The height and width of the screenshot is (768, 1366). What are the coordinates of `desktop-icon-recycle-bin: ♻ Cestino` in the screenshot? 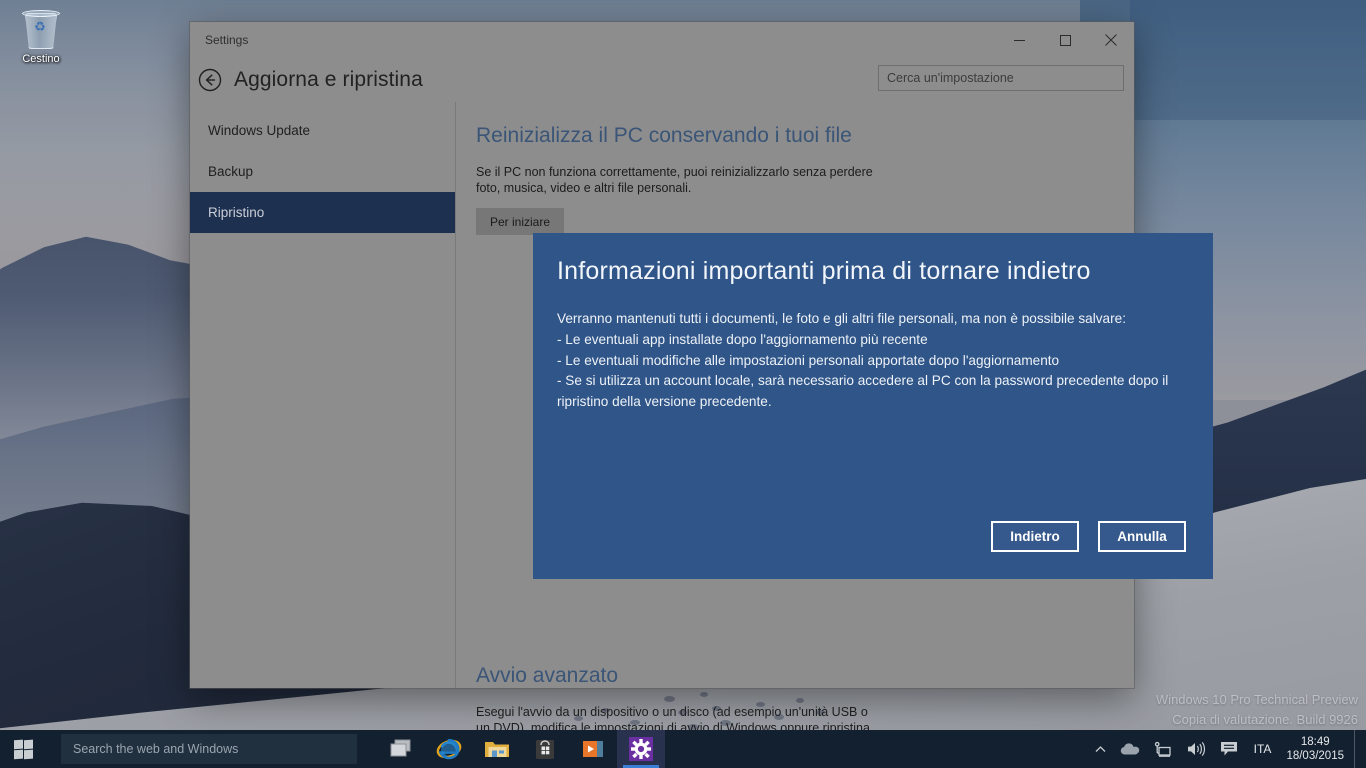 It's located at (41, 42).